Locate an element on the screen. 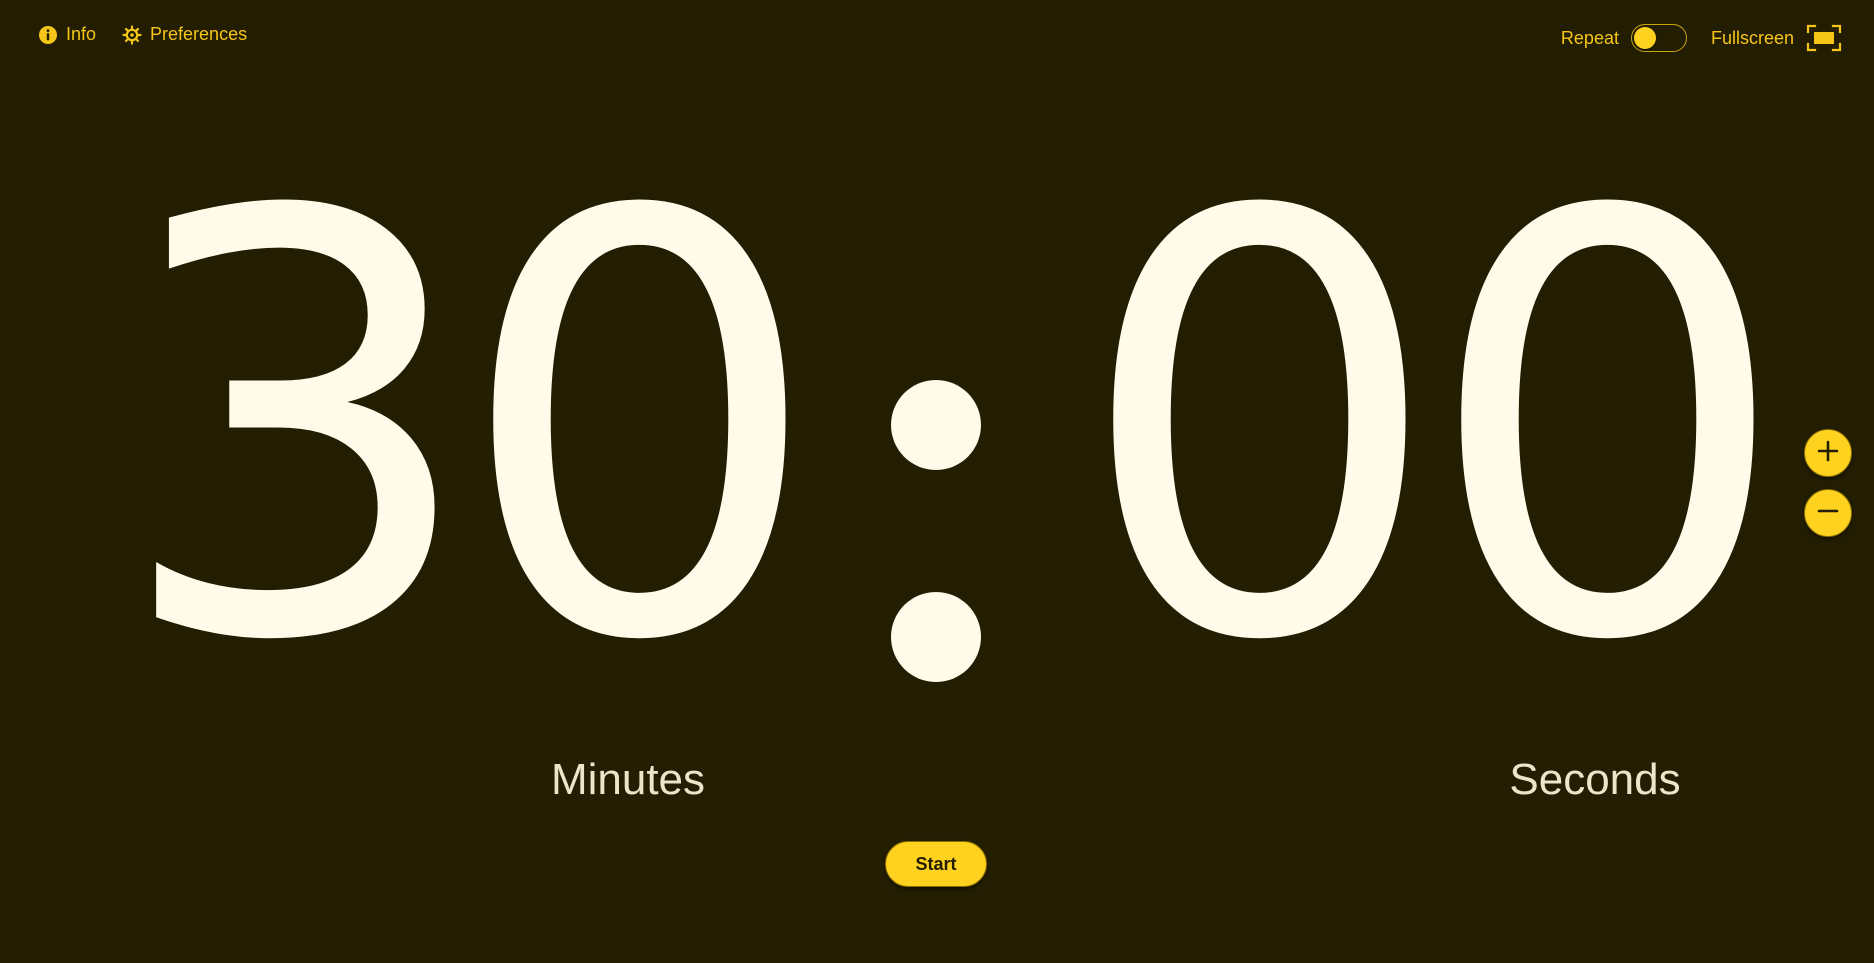 The image size is (1874, 963). seconds-ones-digit: 0 is located at coordinates (1608, 429).